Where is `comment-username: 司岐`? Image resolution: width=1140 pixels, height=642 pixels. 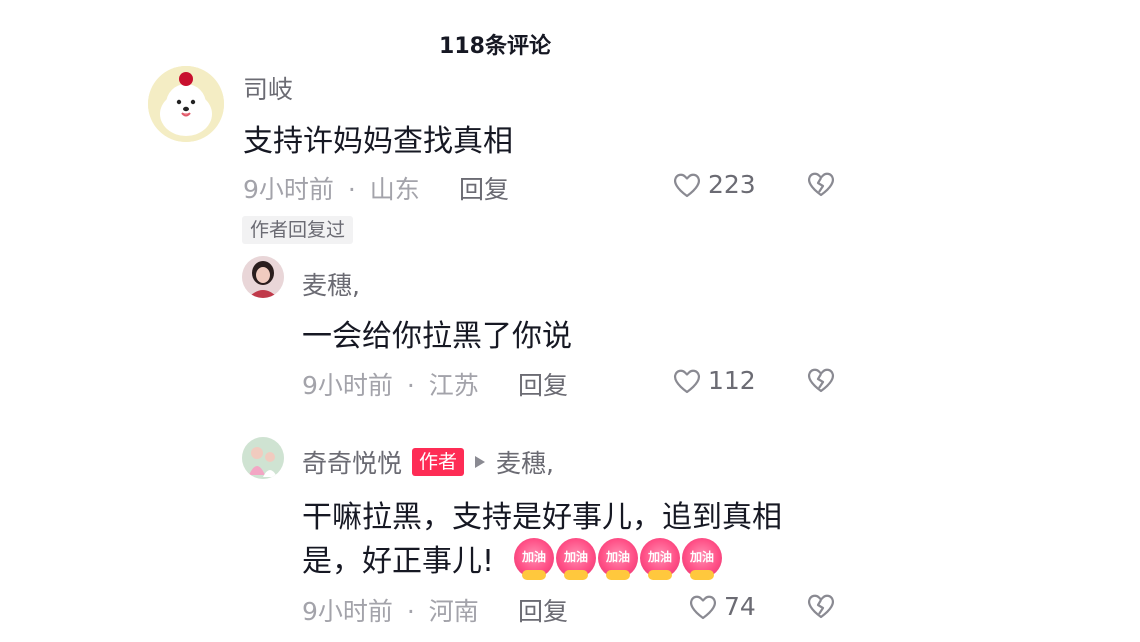
comment-username: 司岐 is located at coordinates (268, 88).